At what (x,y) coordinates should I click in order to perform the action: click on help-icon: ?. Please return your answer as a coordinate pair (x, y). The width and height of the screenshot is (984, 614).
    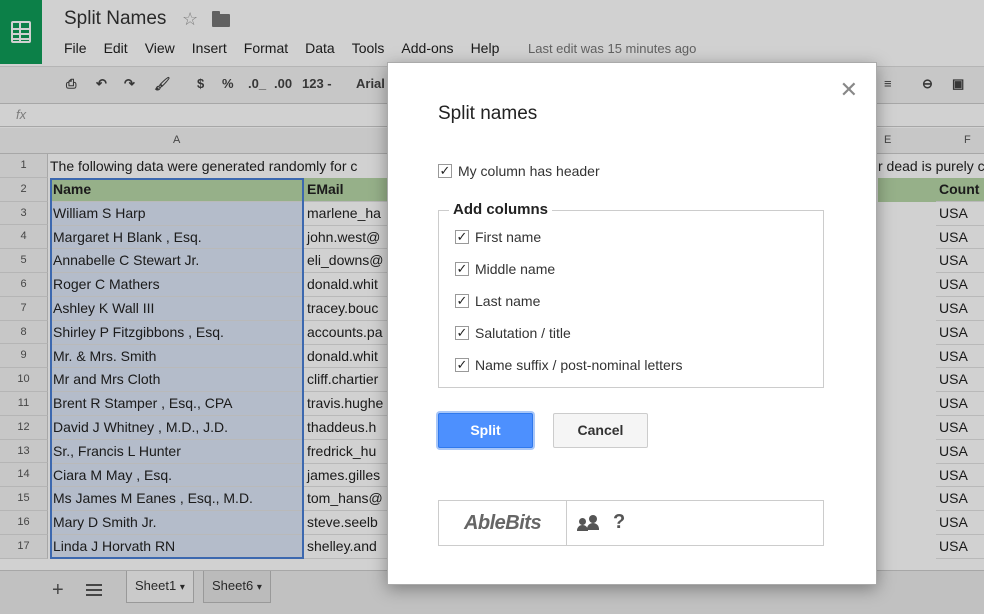
    Looking at the image, I should click on (619, 522).